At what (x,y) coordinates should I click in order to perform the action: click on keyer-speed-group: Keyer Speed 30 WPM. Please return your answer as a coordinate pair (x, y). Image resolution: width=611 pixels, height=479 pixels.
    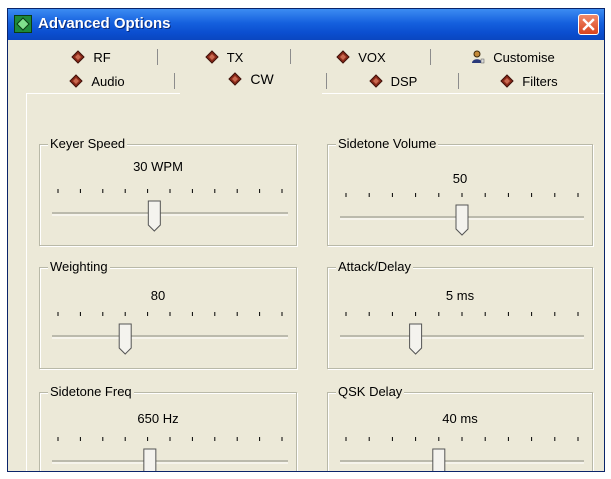
    Looking at the image, I should click on (168, 191).